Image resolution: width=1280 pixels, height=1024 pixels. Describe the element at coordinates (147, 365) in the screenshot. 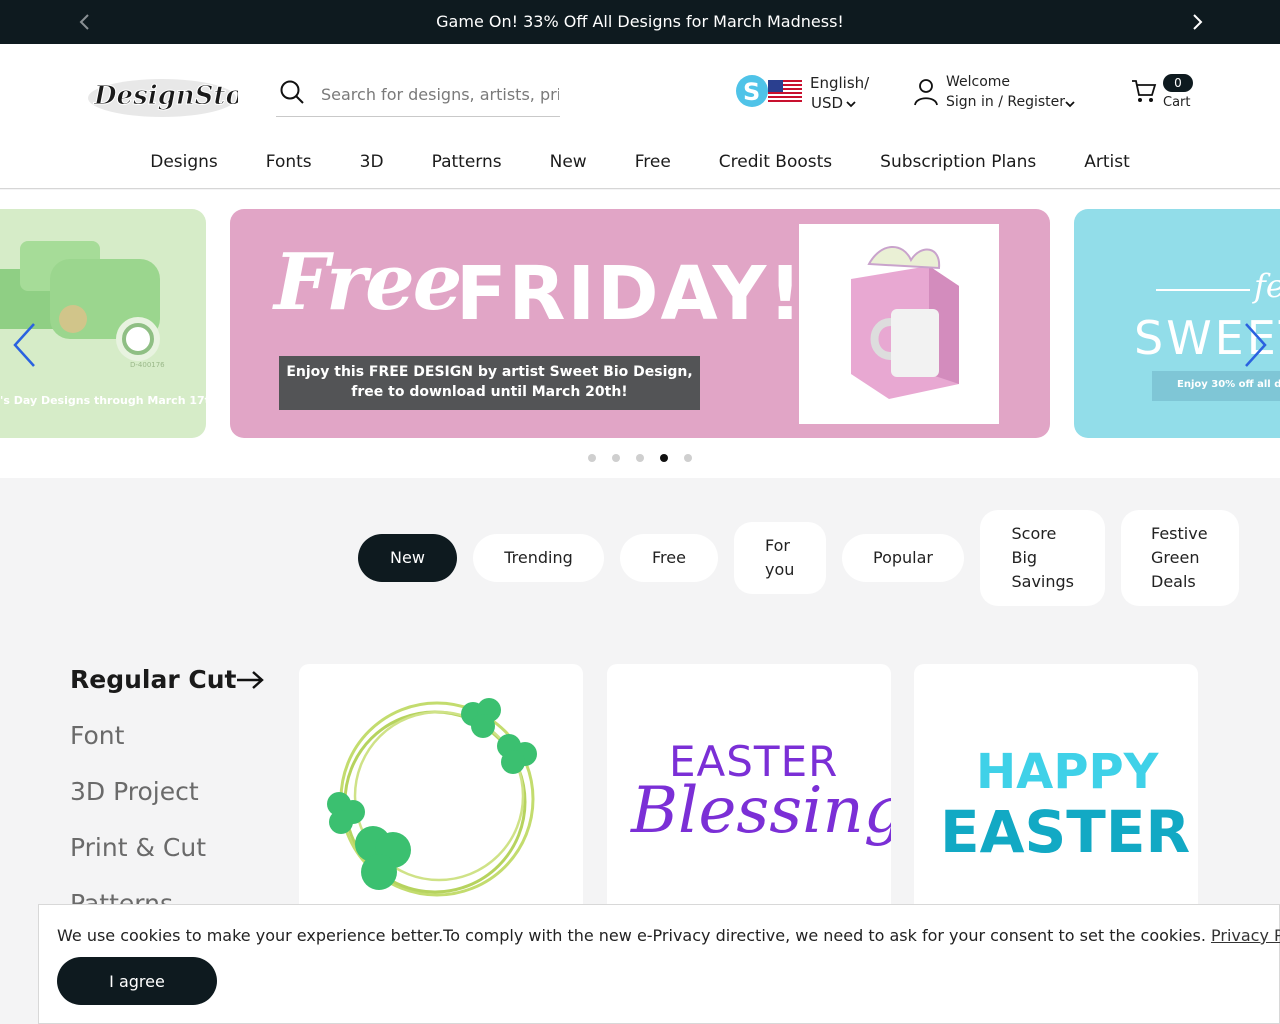

I see `design-code: D-400176` at that location.